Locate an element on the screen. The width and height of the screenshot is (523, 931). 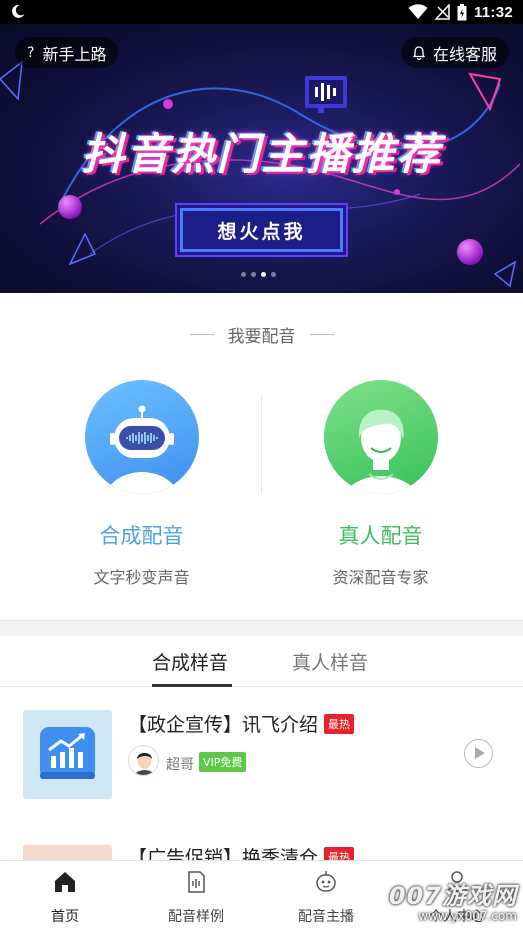
section-gap is located at coordinates (261, 628).